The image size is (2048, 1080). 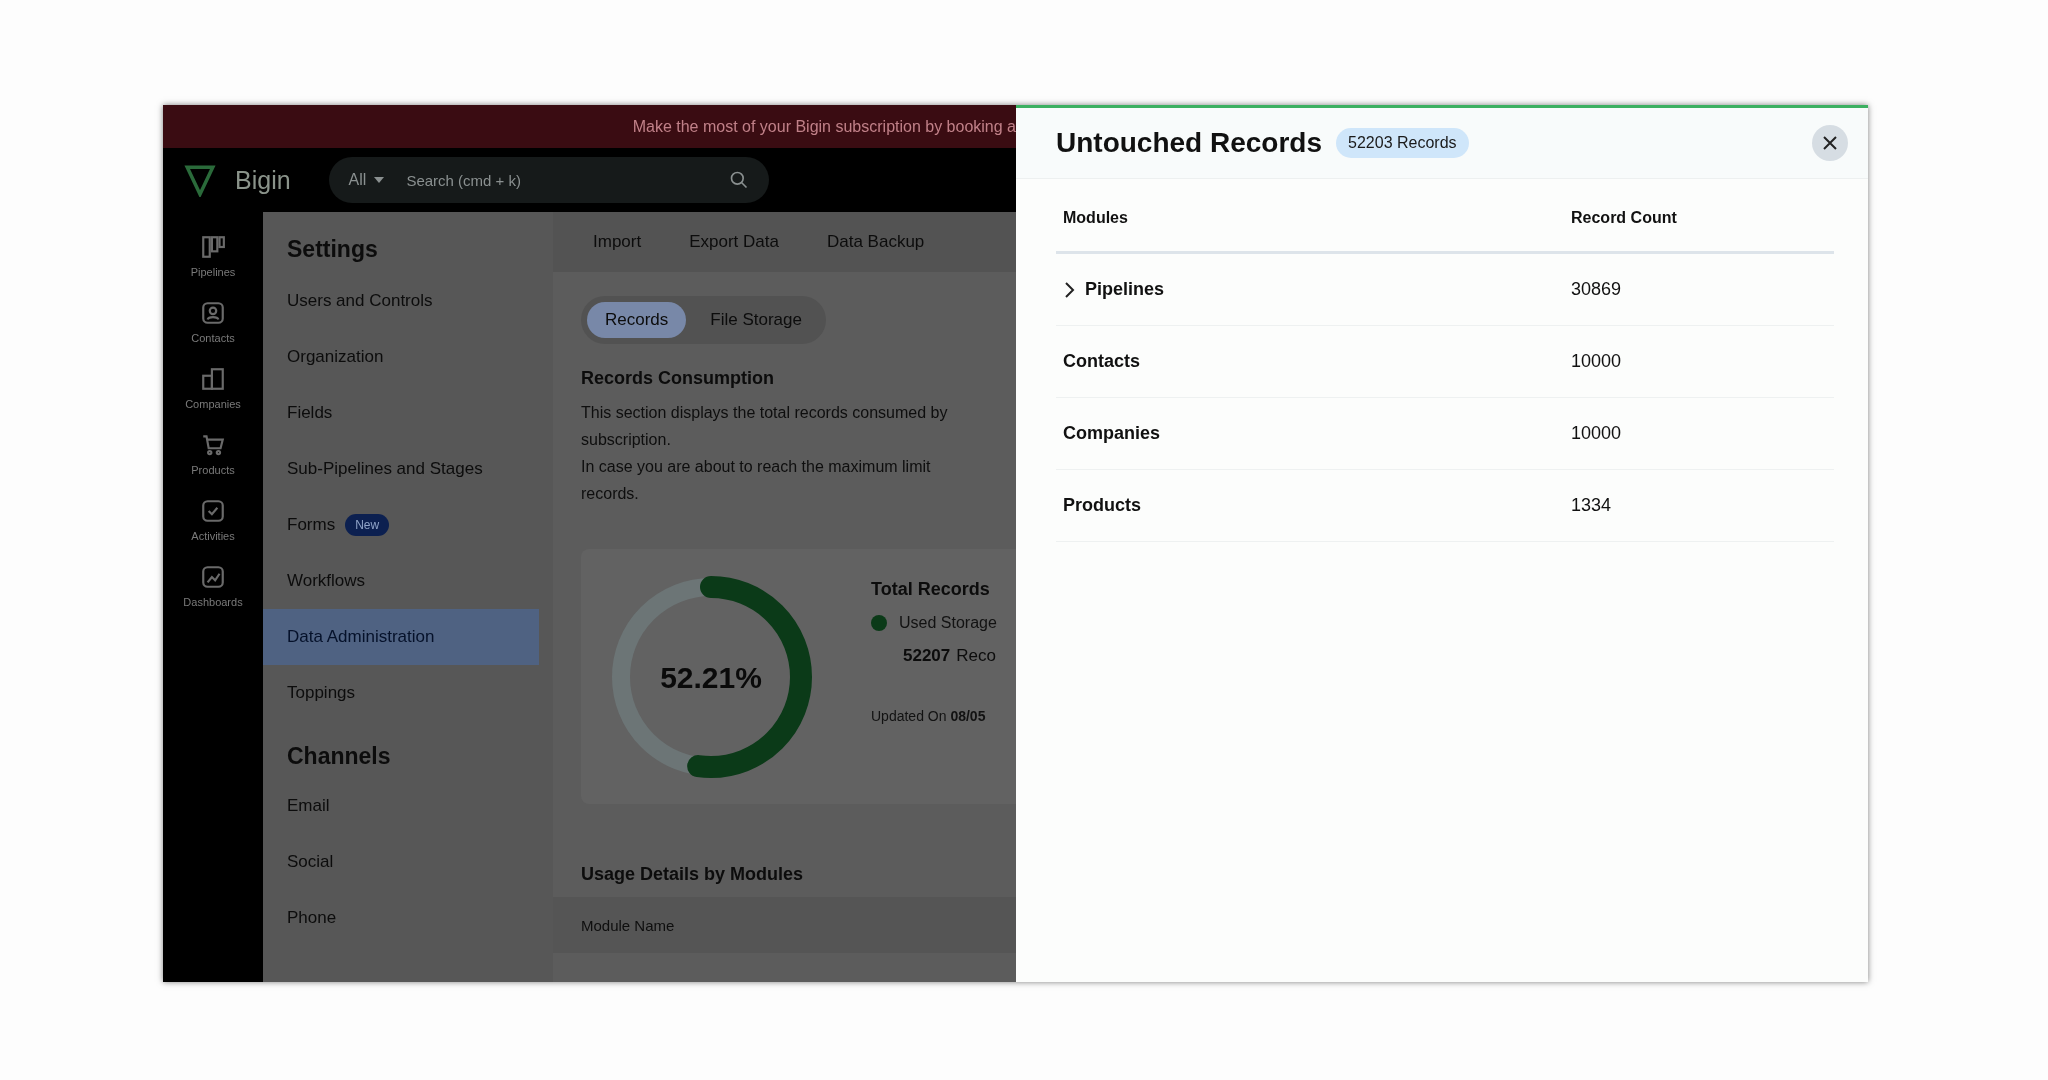 I want to click on settings-item: Phone, so click(x=408, y=918).